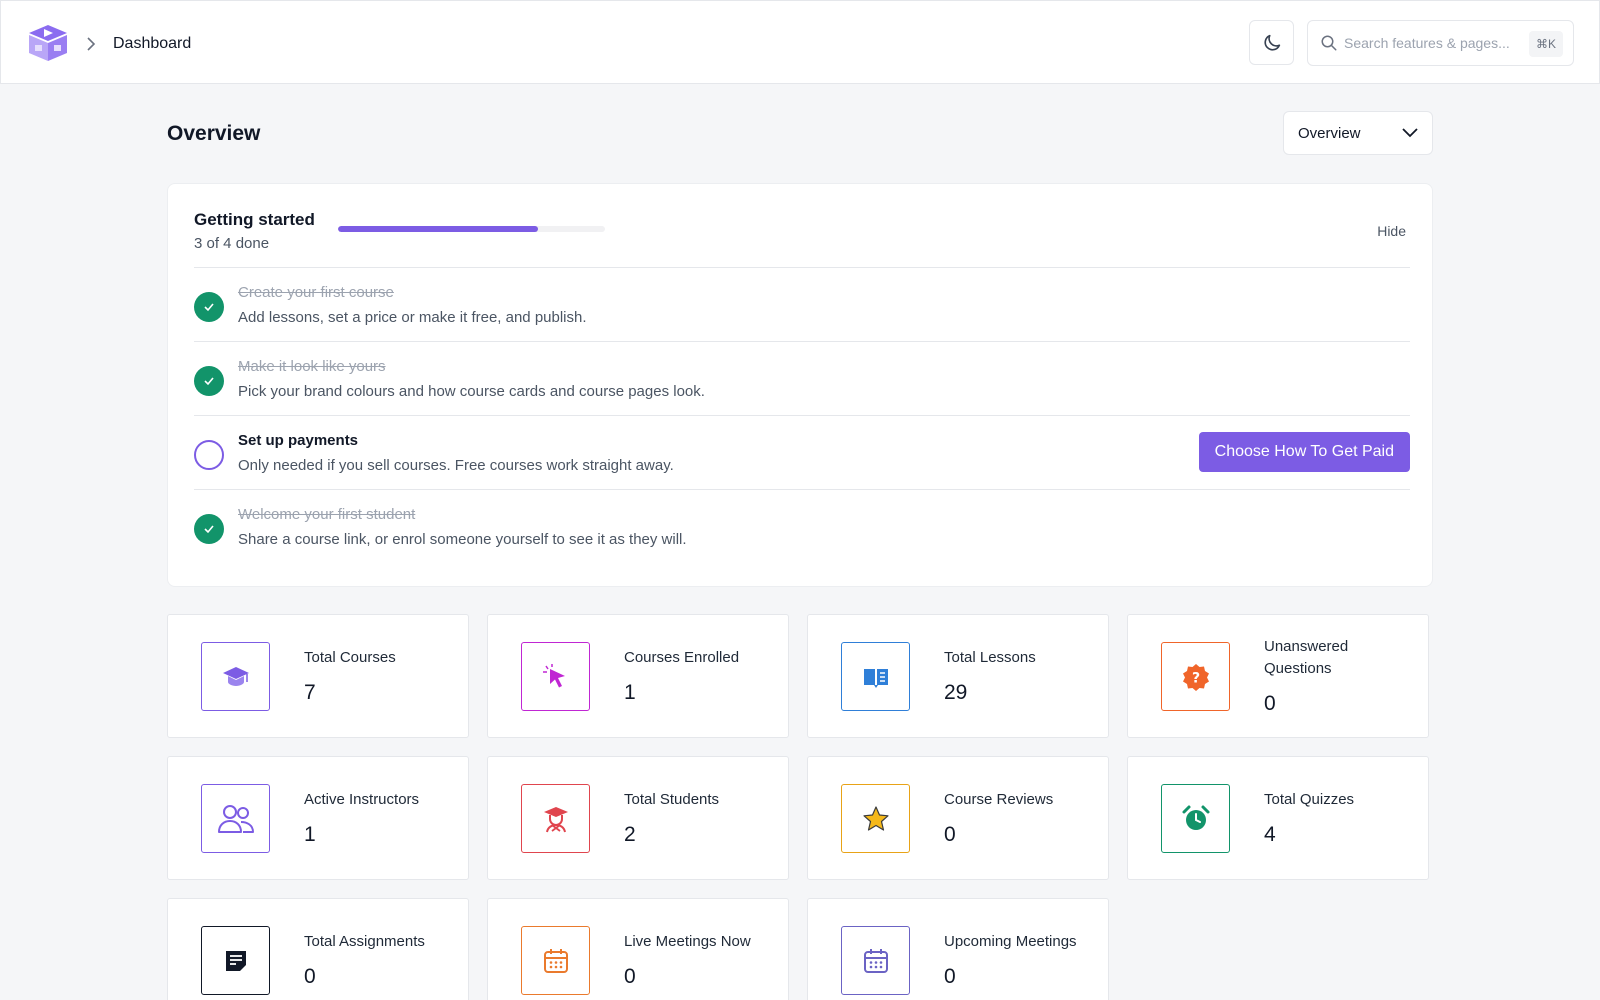 The height and width of the screenshot is (1000, 1600). What do you see at coordinates (1329, 133) in the screenshot?
I see `view-select-value: Overview` at bounding box center [1329, 133].